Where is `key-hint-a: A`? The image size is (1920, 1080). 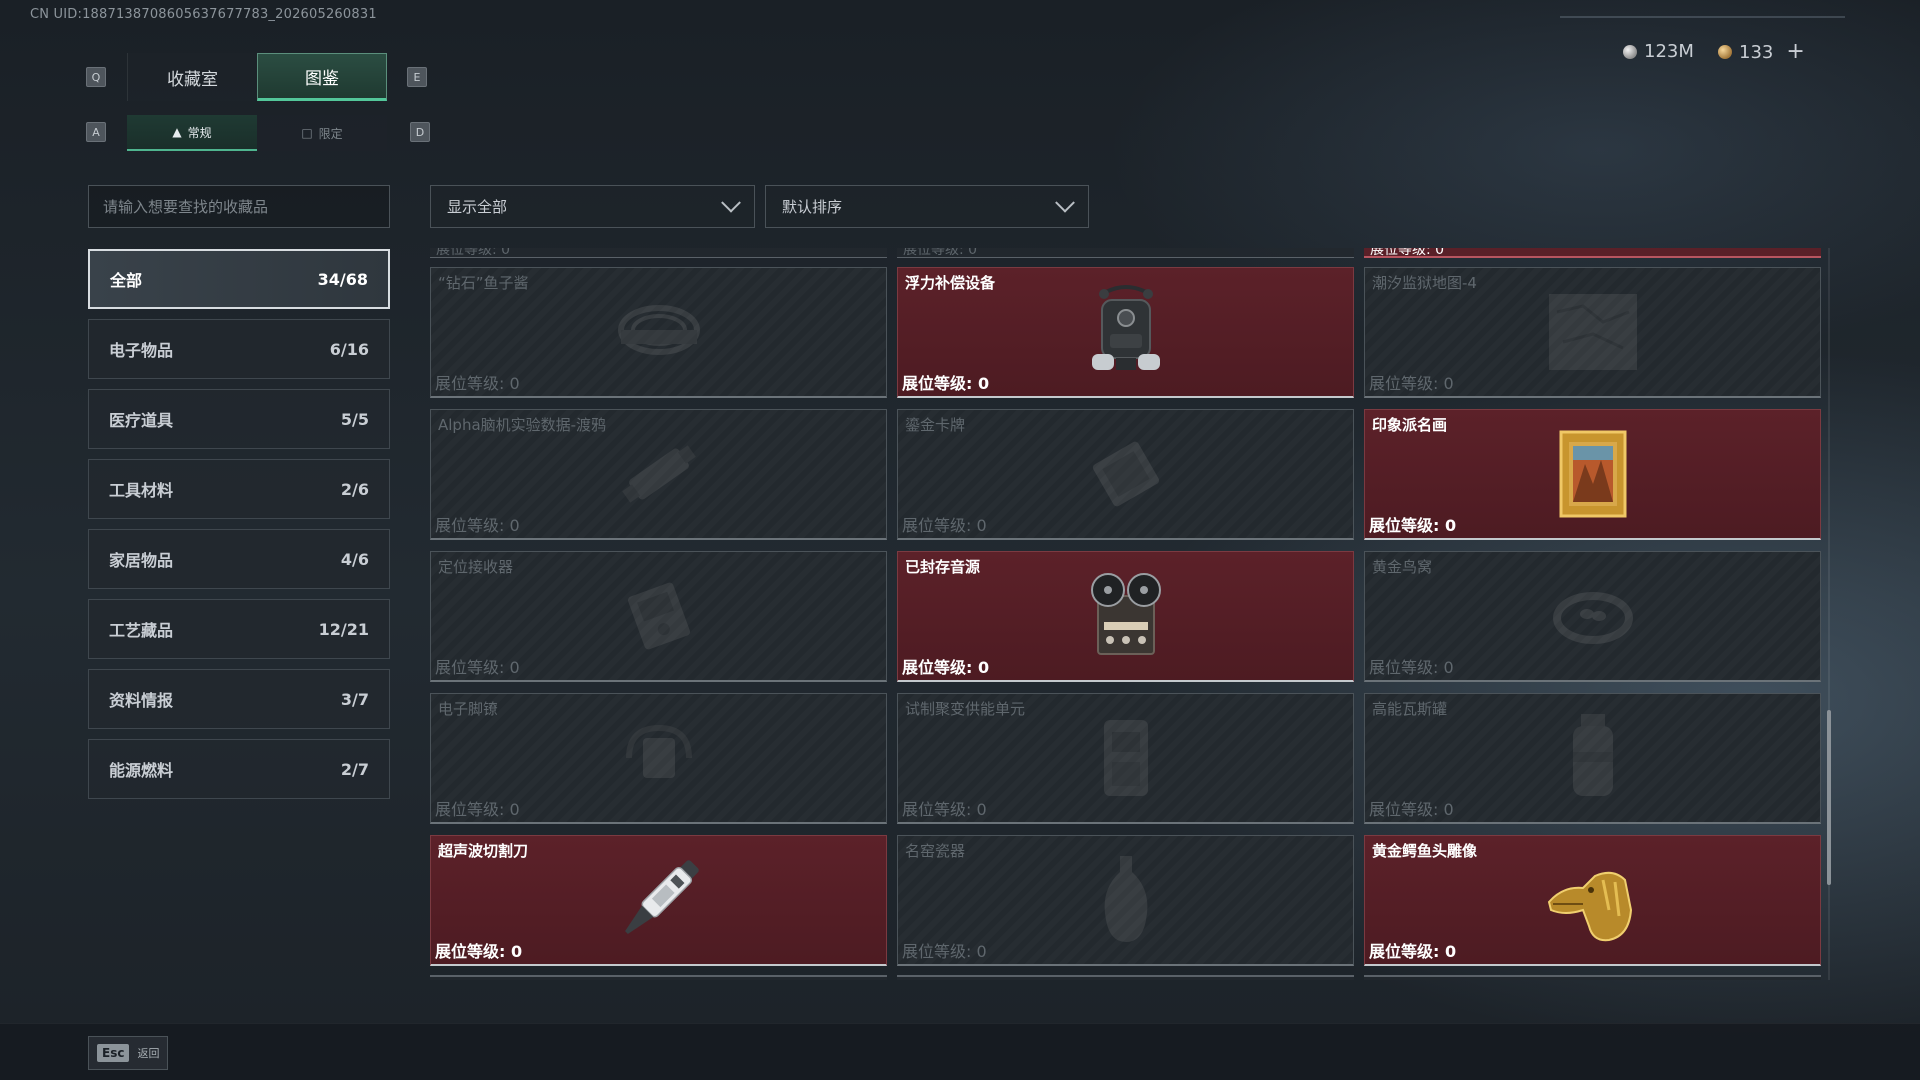 key-hint-a: A is located at coordinates (96, 132).